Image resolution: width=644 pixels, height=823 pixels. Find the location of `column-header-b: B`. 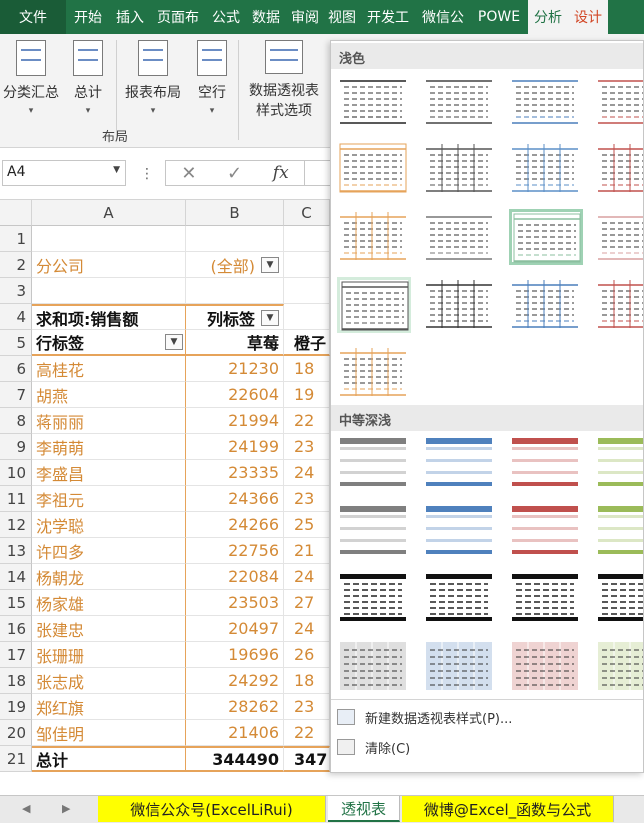

column-header-b: B is located at coordinates (235, 213).